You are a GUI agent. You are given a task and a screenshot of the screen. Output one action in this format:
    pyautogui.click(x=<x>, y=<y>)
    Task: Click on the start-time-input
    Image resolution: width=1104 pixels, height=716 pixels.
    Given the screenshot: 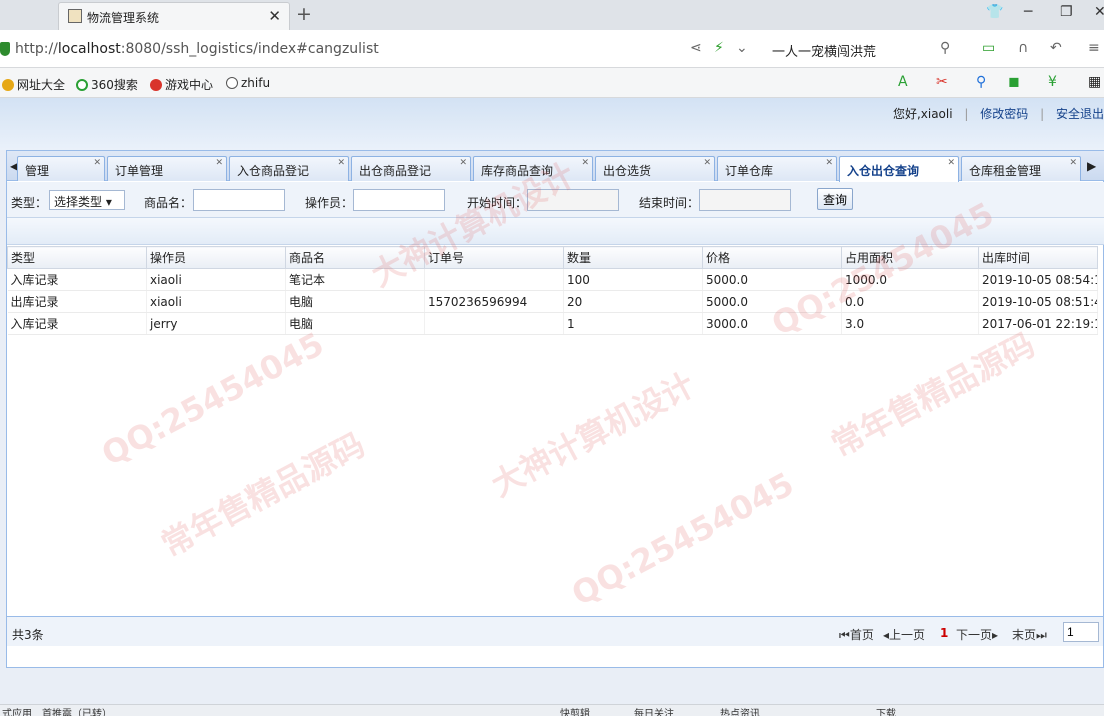 What is the action you would take?
    pyautogui.click(x=573, y=200)
    